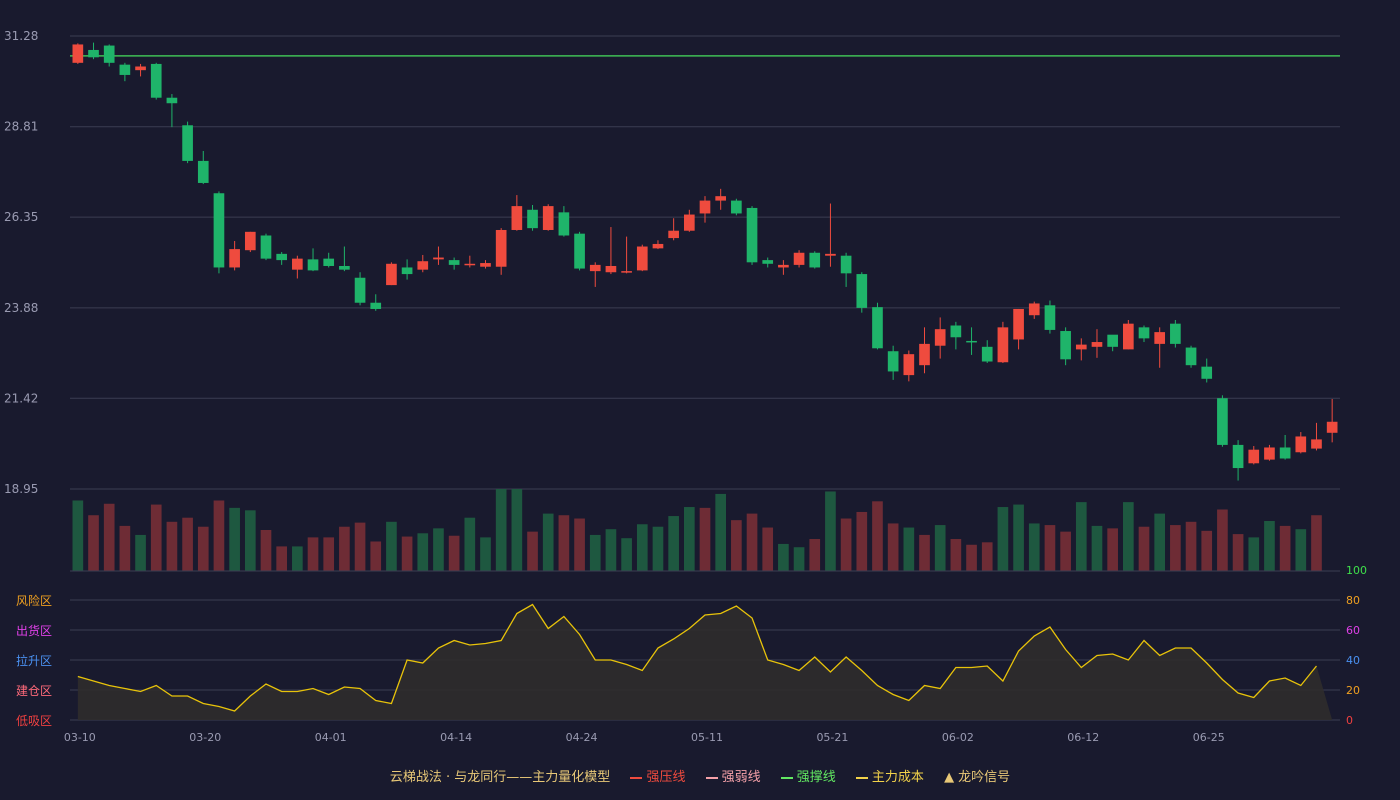 The image size is (1400, 800). Describe the element at coordinates (80, 737) in the screenshot. I see `x-tick-label: 03-10` at that location.